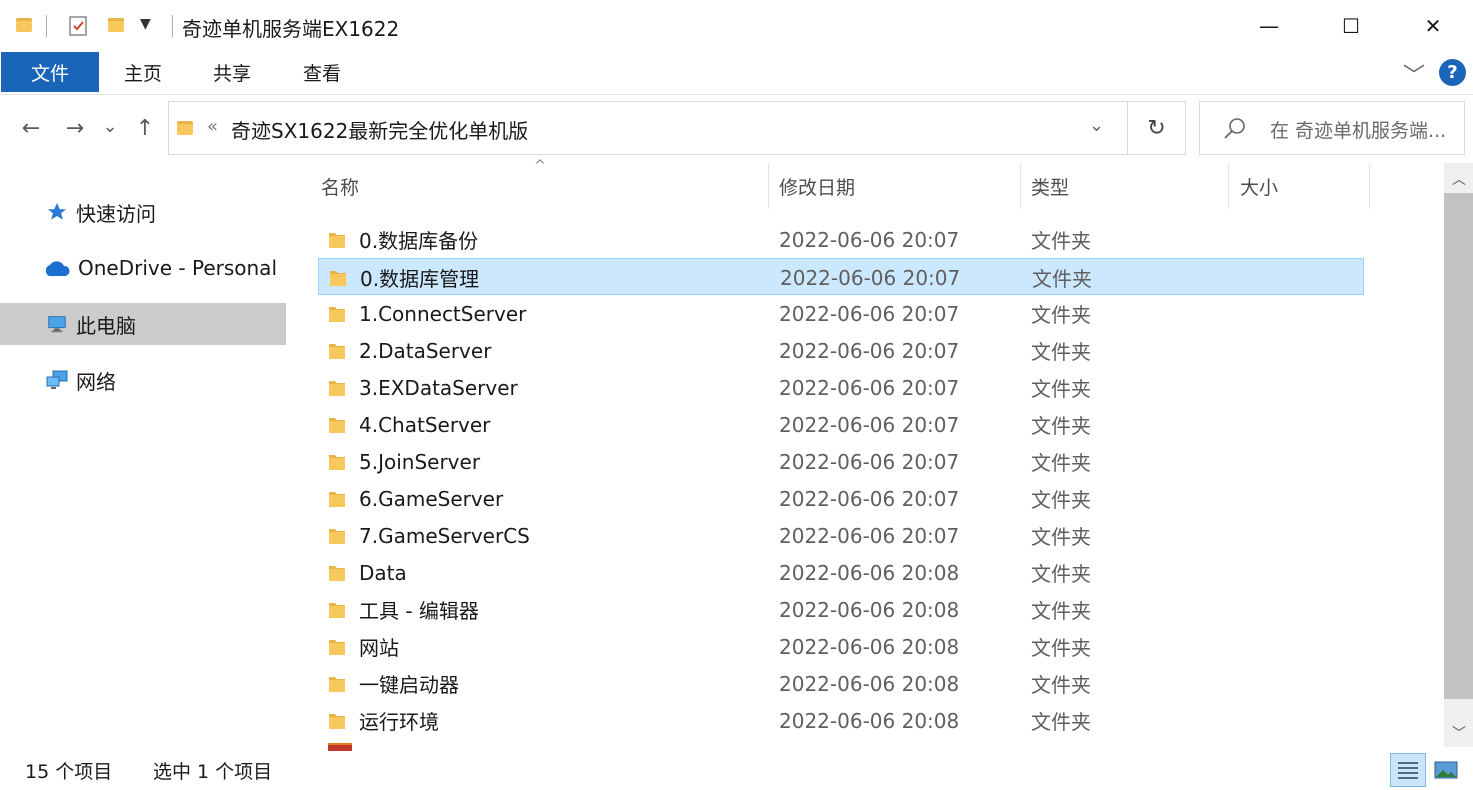 The width and height of the screenshot is (1473, 790). I want to click on maximize-button: ☐, so click(1351, 26).